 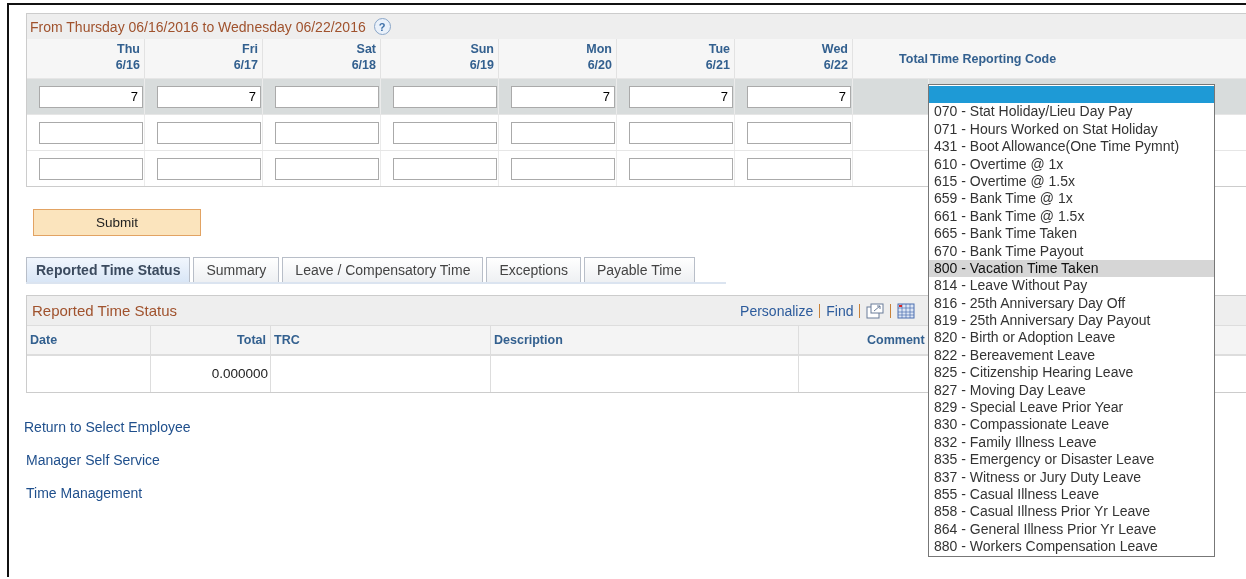 What do you see at coordinates (211, 340) in the screenshot?
I see `column-header: Total` at bounding box center [211, 340].